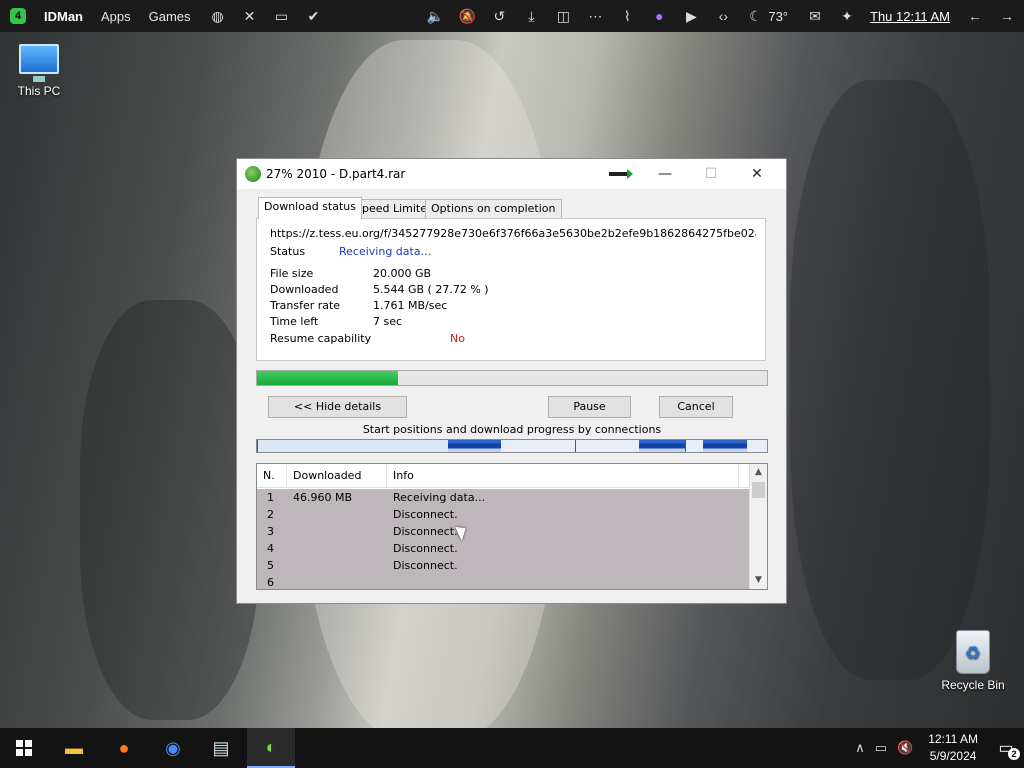 The height and width of the screenshot is (768, 1024). What do you see at coordinates (860, 748) in the screenshot?
I see `chevron-up-icon: ∧` at bounding box center [860, 748].